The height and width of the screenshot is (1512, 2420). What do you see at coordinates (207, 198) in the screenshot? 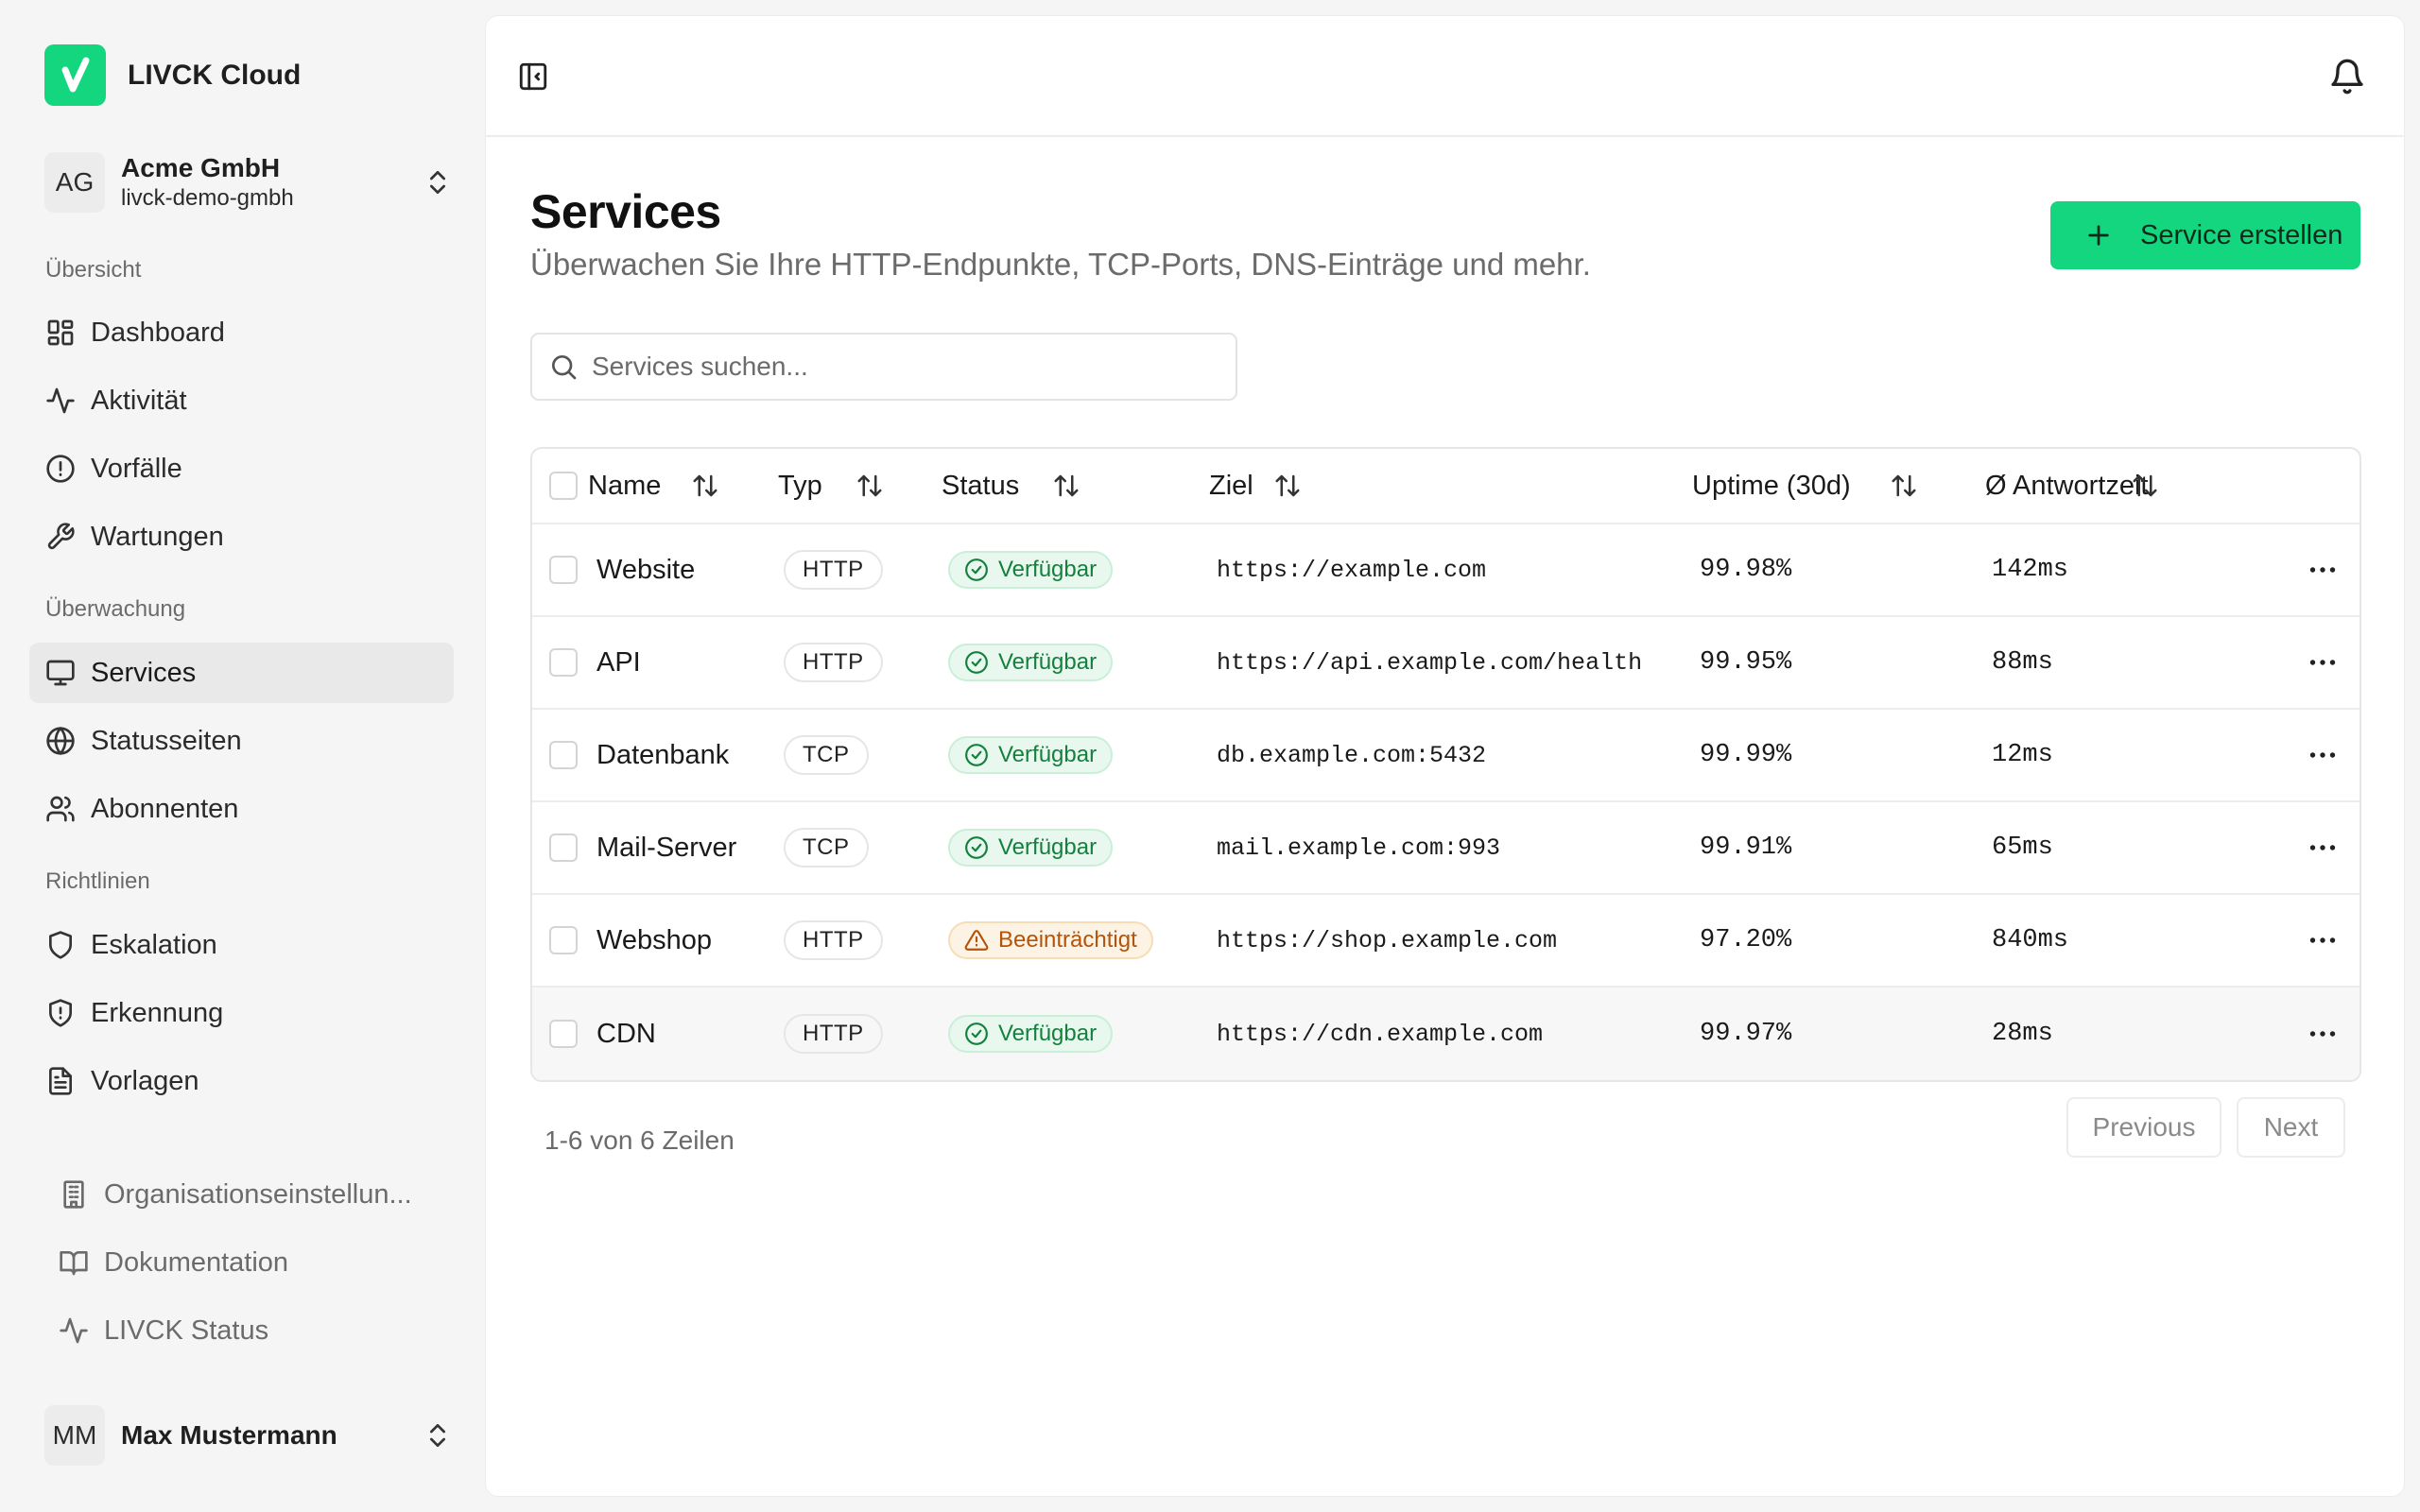
I see `org-slug: livck-demo-gmbh` at bounding box center [207, 198].